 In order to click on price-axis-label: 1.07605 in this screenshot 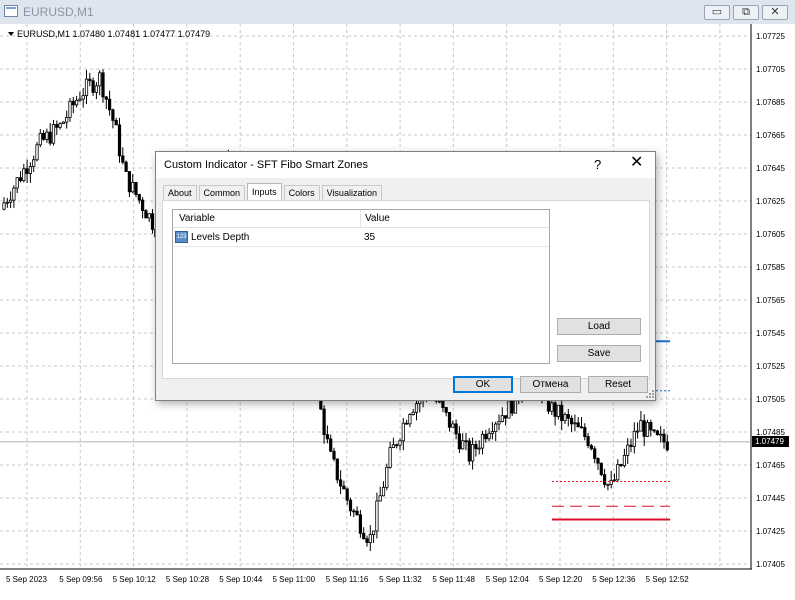, I will do `click(770, 234)`.